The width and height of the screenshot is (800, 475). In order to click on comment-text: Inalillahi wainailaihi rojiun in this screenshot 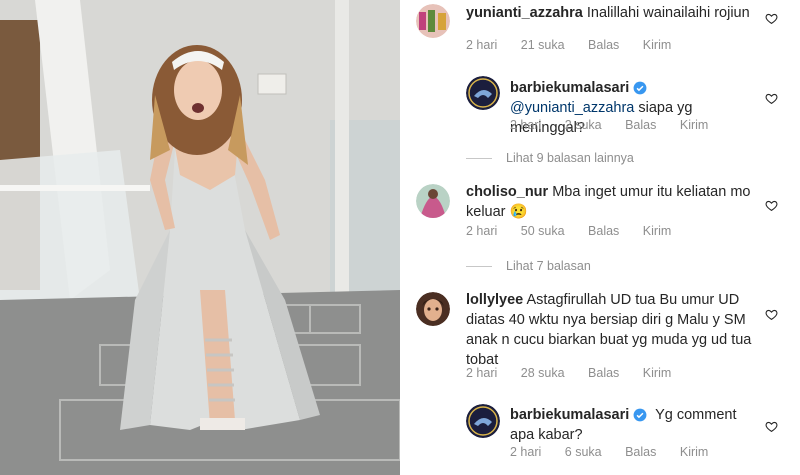, I will do `click(668, 13)`.